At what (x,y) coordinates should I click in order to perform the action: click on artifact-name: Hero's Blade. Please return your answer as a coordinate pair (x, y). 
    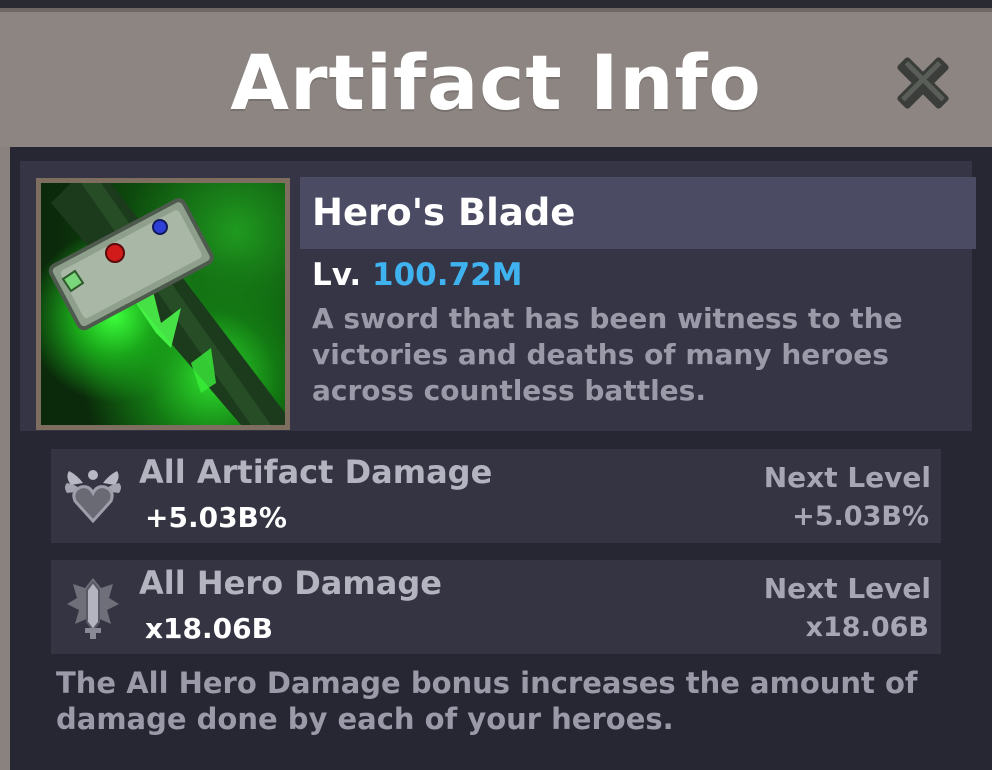
    Looking at the image, I should click on (444, 212).